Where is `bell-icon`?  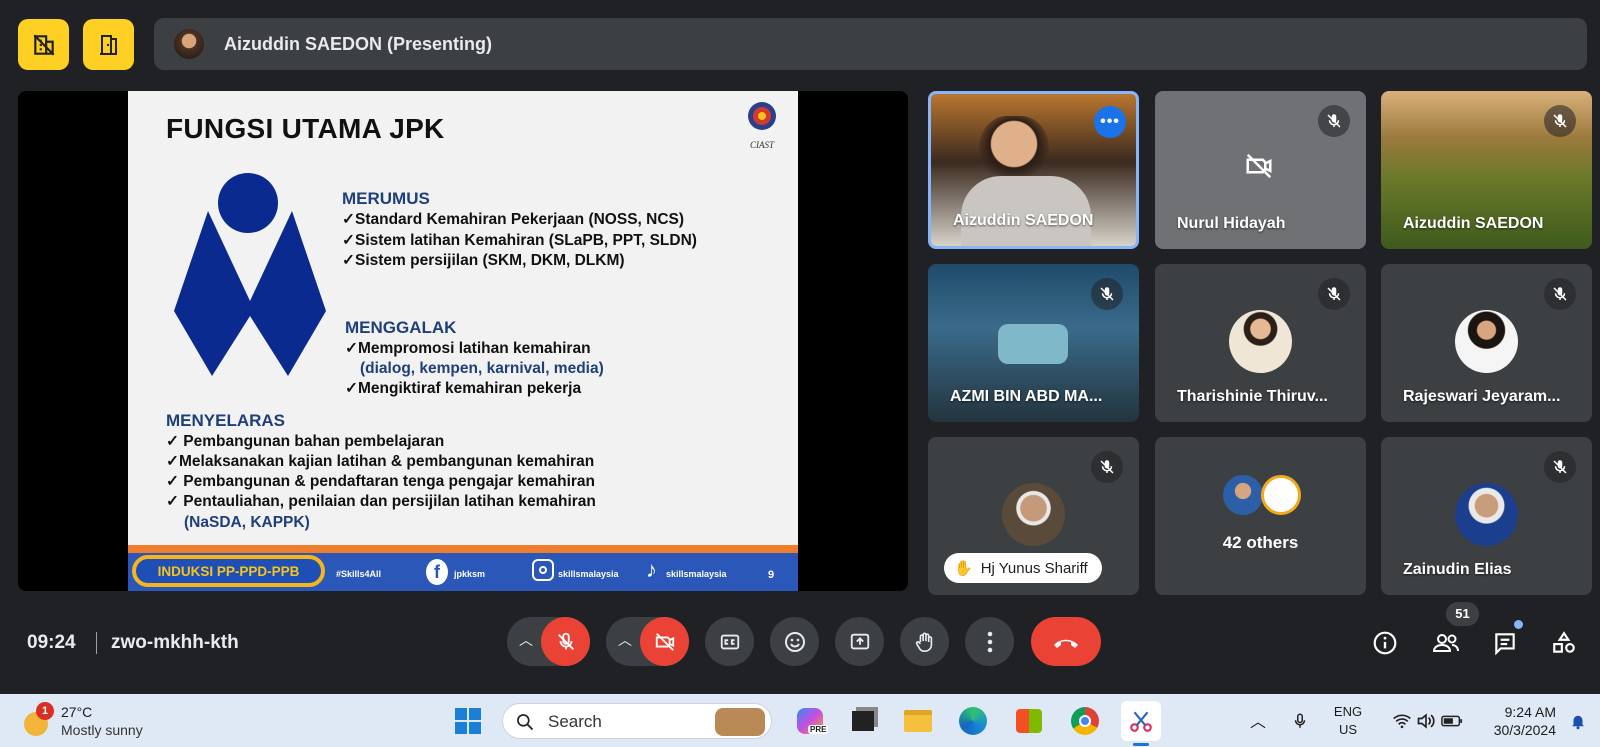 bell-icon is located at coordinates (1578, 722).